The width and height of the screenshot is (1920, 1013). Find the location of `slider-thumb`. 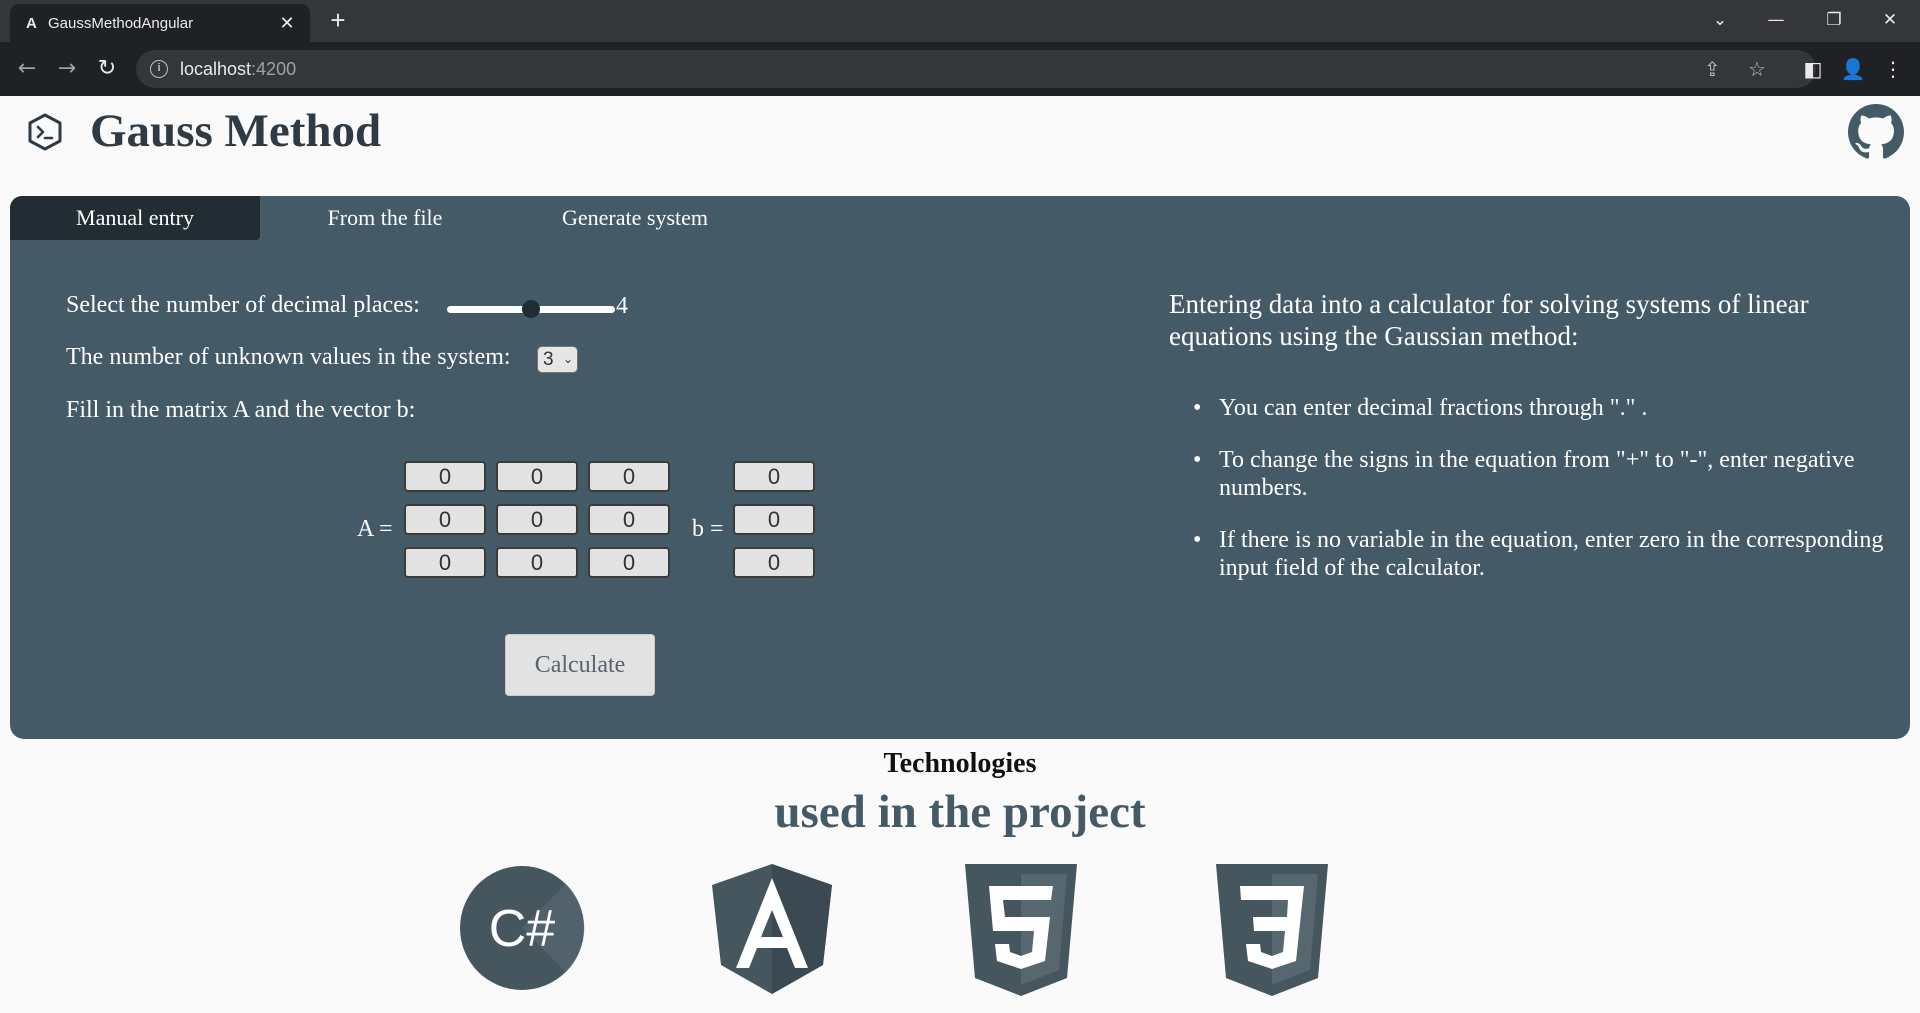

slider-thumb is located at coordinates (531, 309).